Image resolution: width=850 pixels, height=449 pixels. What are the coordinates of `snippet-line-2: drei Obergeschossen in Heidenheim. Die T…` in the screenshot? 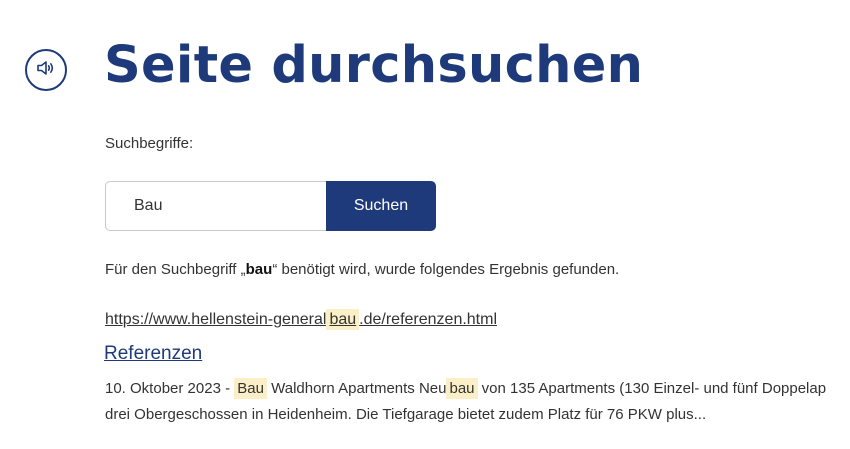 It's located at (406, 414).